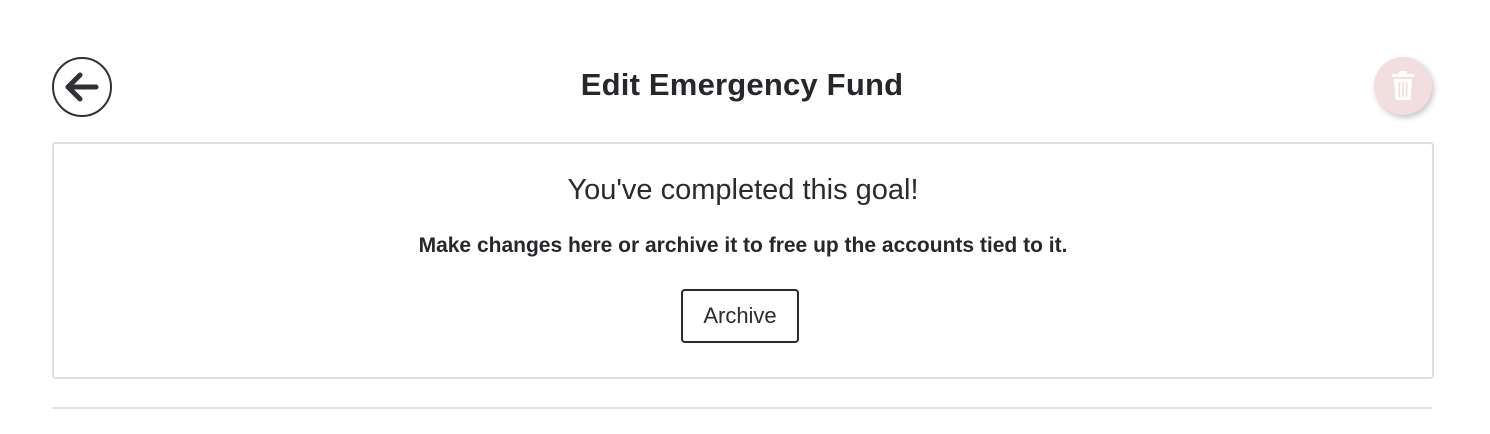 The height and width of the screenshot is (434, 1490). Describe the element at coordinates (743, 190) in the screenshot. I see `goal-completed-heading: You've completed this goal!` at that location.